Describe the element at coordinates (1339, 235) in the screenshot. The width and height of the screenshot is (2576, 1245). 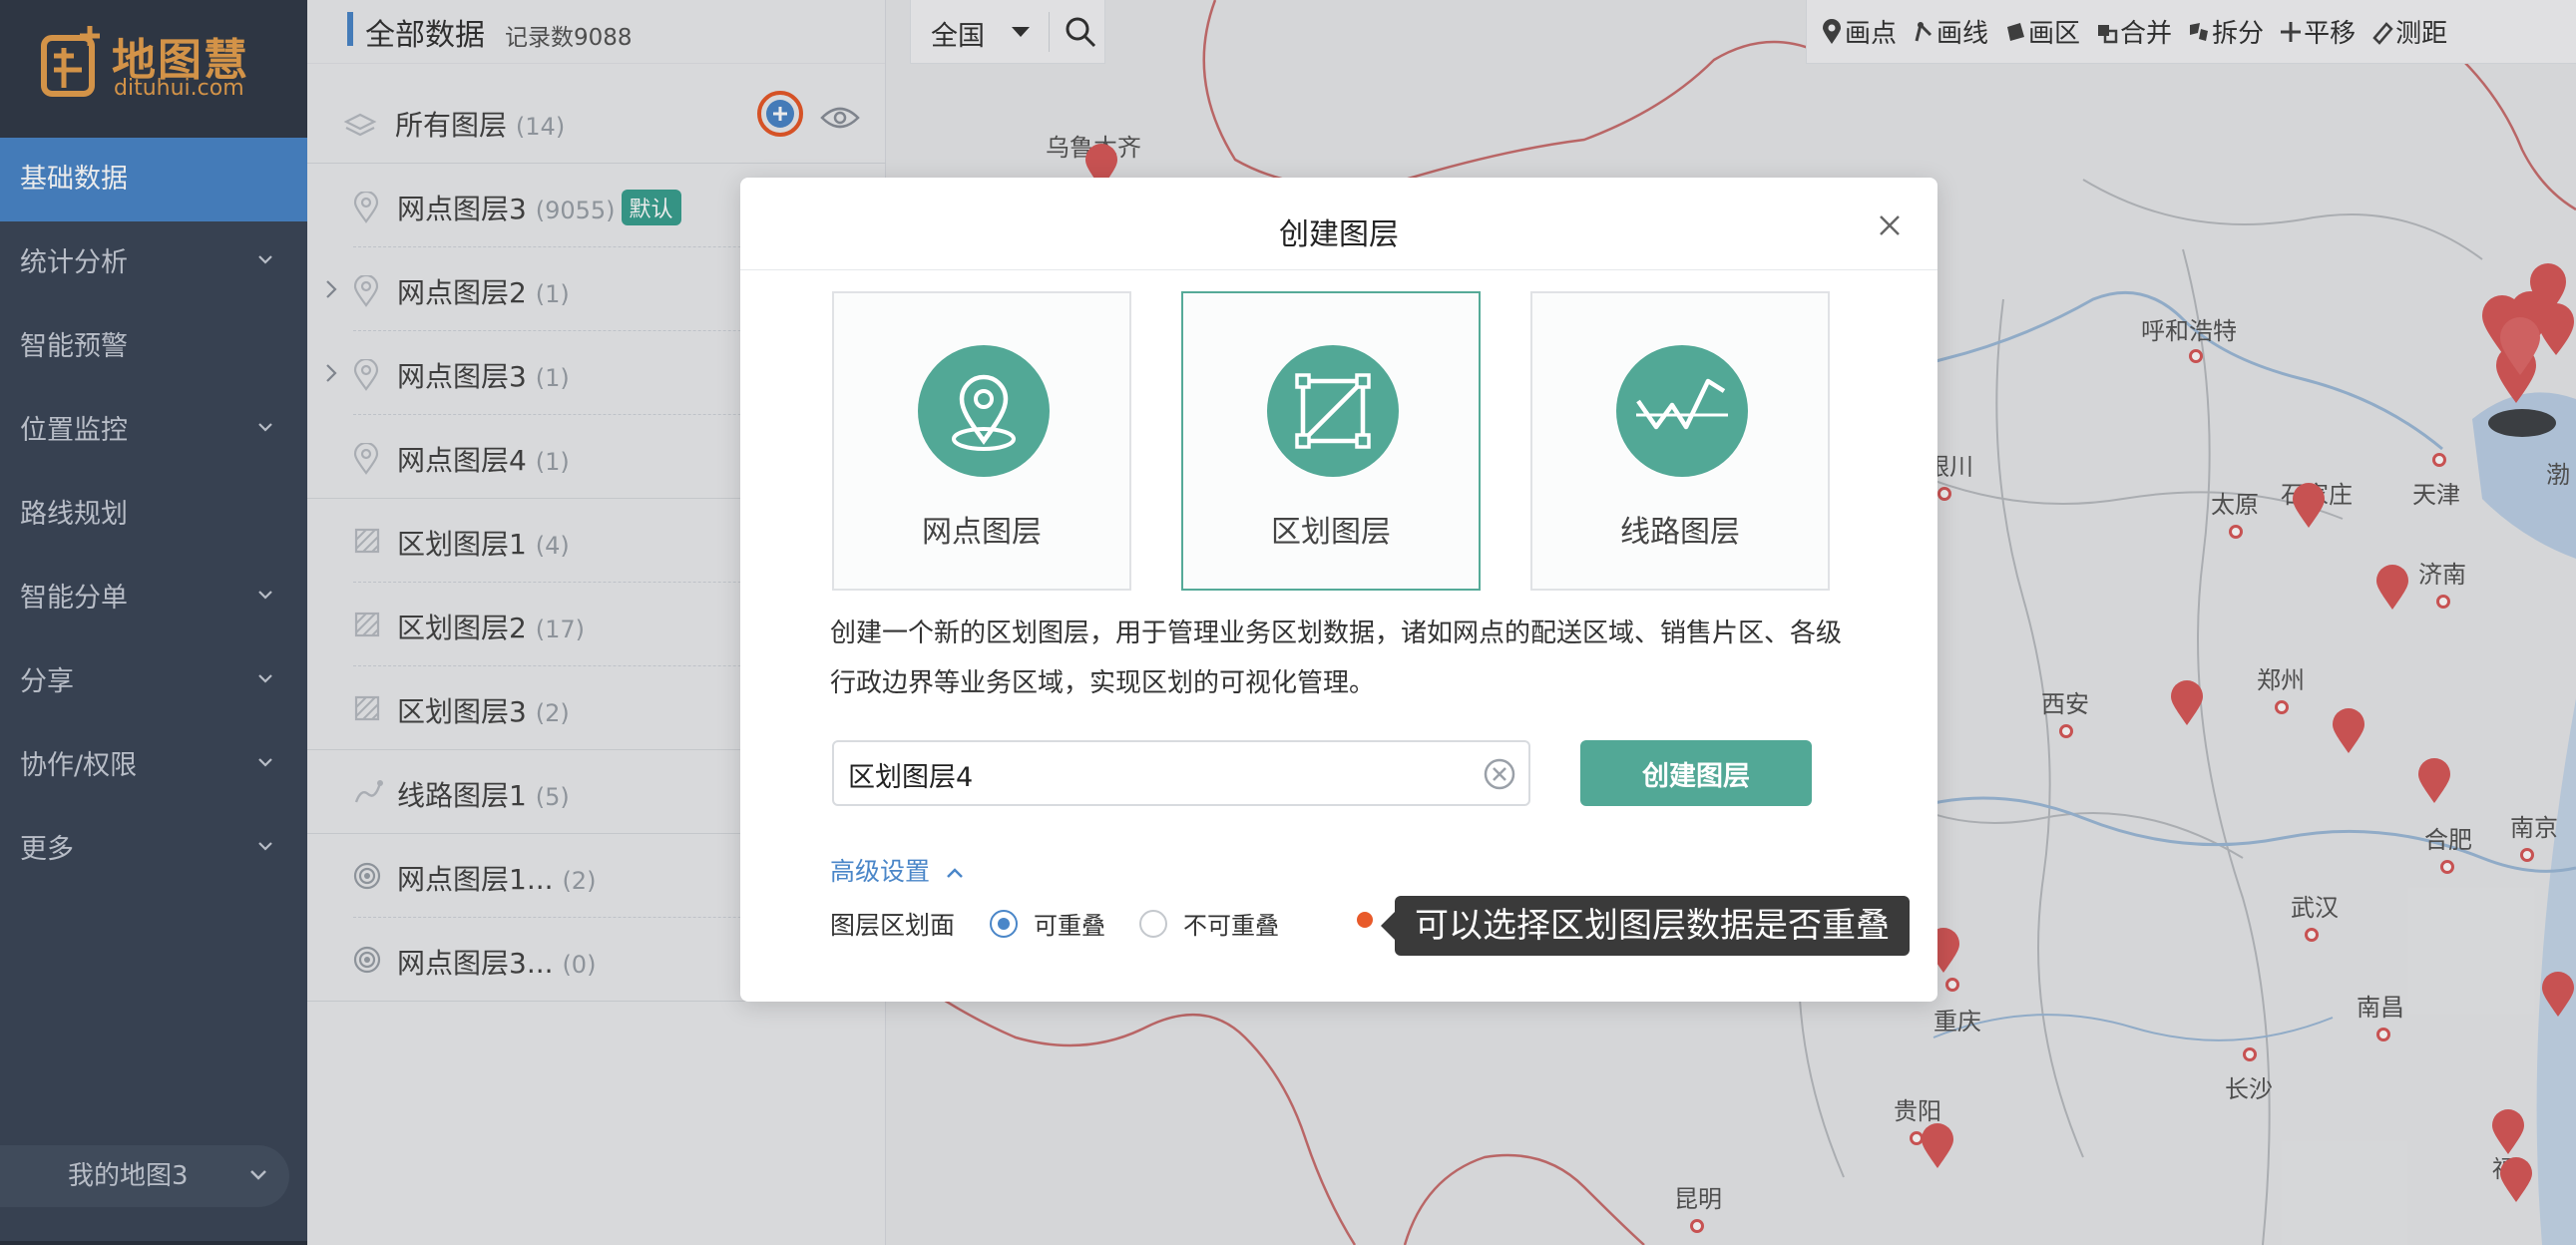
I see `dialog-title: 创建图层` at that location.